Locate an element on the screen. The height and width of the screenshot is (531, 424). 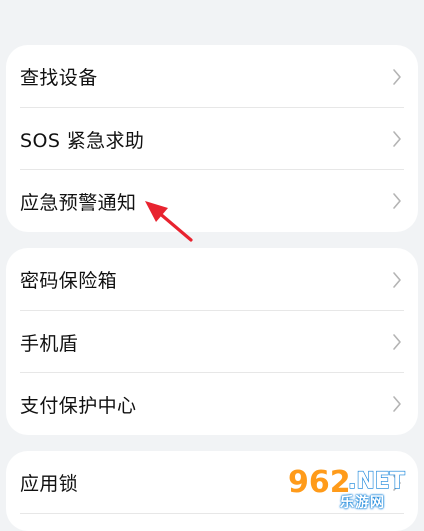
sos-emergency-label: SOS 紧急求助 is located at coordinates (82, 140).